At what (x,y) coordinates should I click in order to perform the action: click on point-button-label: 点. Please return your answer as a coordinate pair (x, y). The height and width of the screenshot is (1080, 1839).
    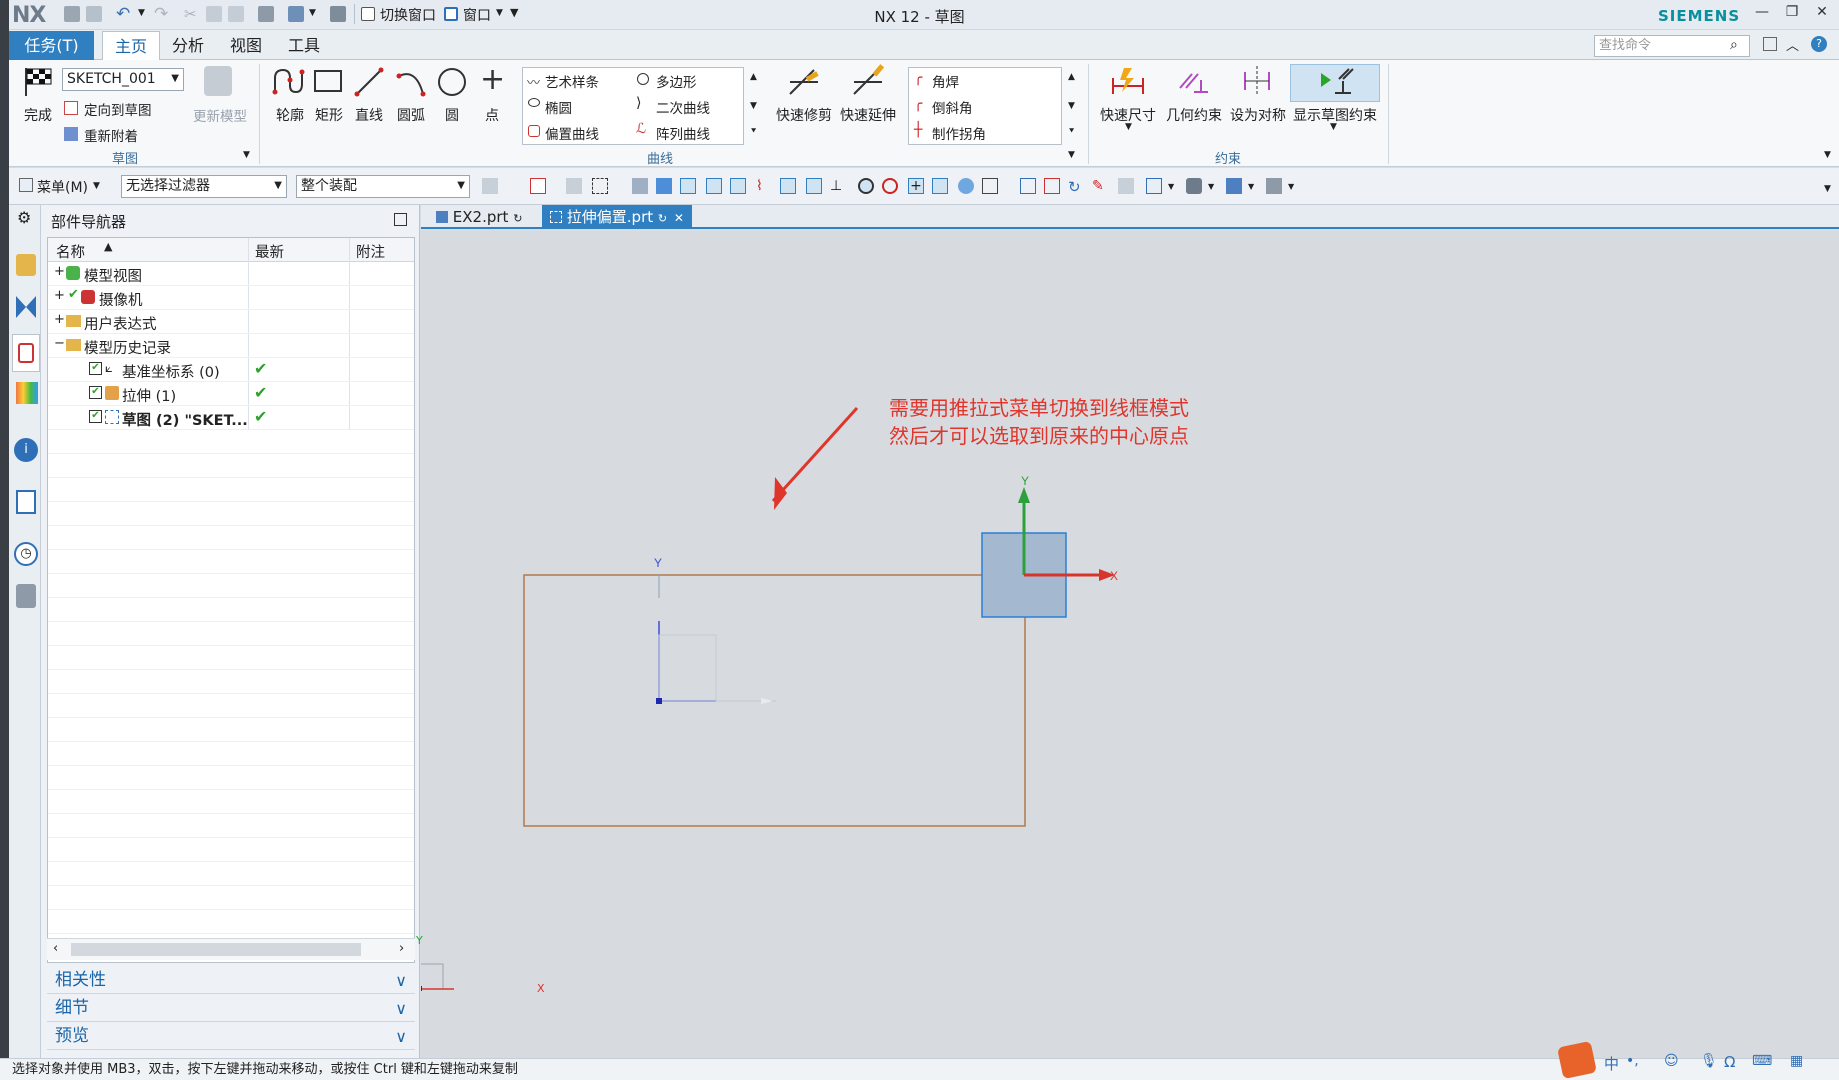
    Looking at the image, I should click on (492, 115).